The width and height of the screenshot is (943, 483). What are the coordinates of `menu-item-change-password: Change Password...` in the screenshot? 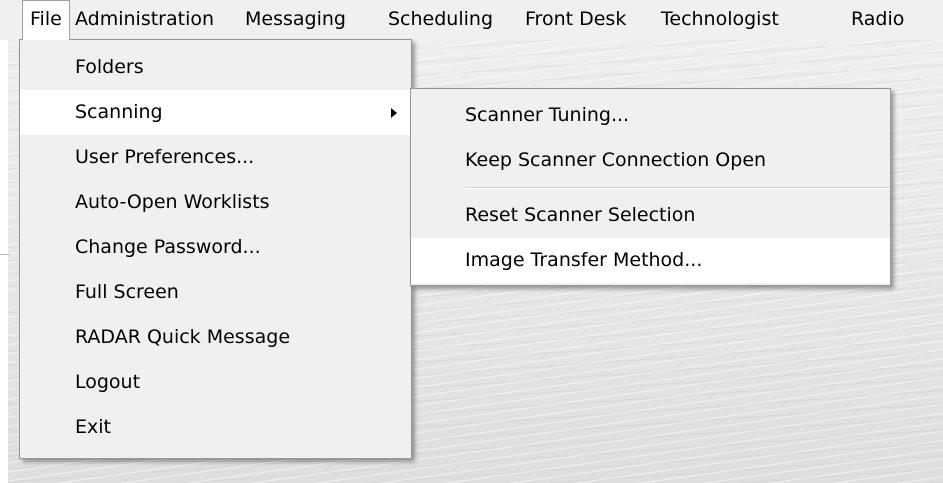 It's located at (215, 247).